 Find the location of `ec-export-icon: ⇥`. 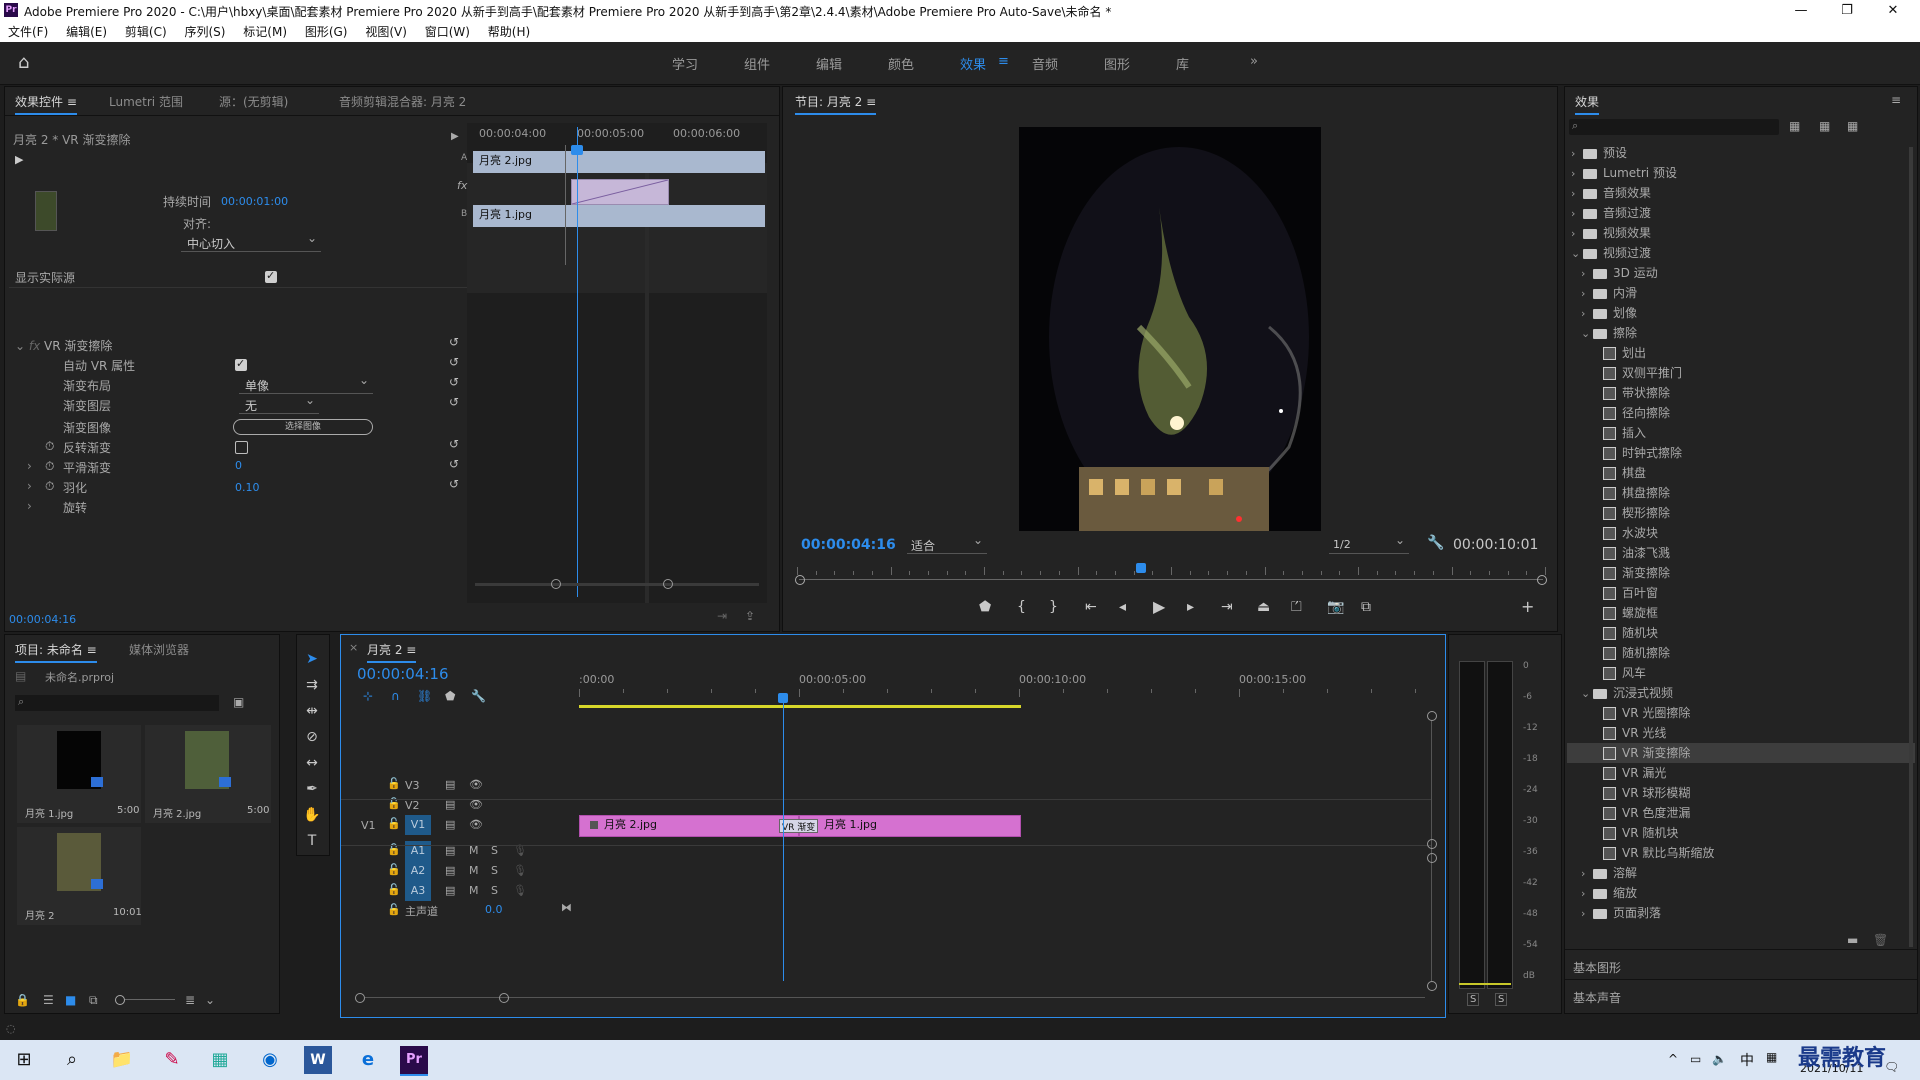

ec-export-icon: ⇥ is located at coordinates (722, 616).